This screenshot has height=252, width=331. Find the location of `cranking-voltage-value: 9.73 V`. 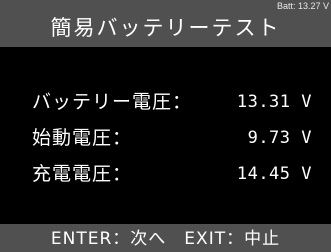

cranking-voltage-value: 9.73 V is located at coordinates (279, 138).